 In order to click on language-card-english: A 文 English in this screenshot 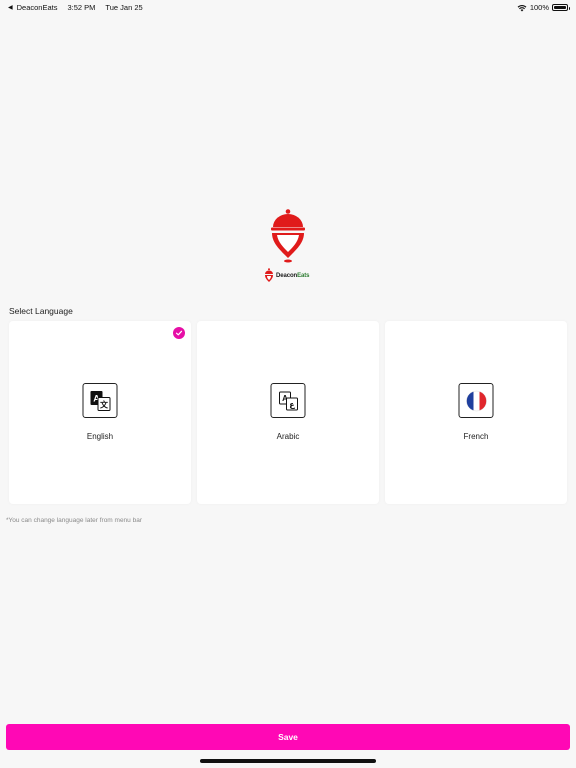, I will do `click(100, 412)`.